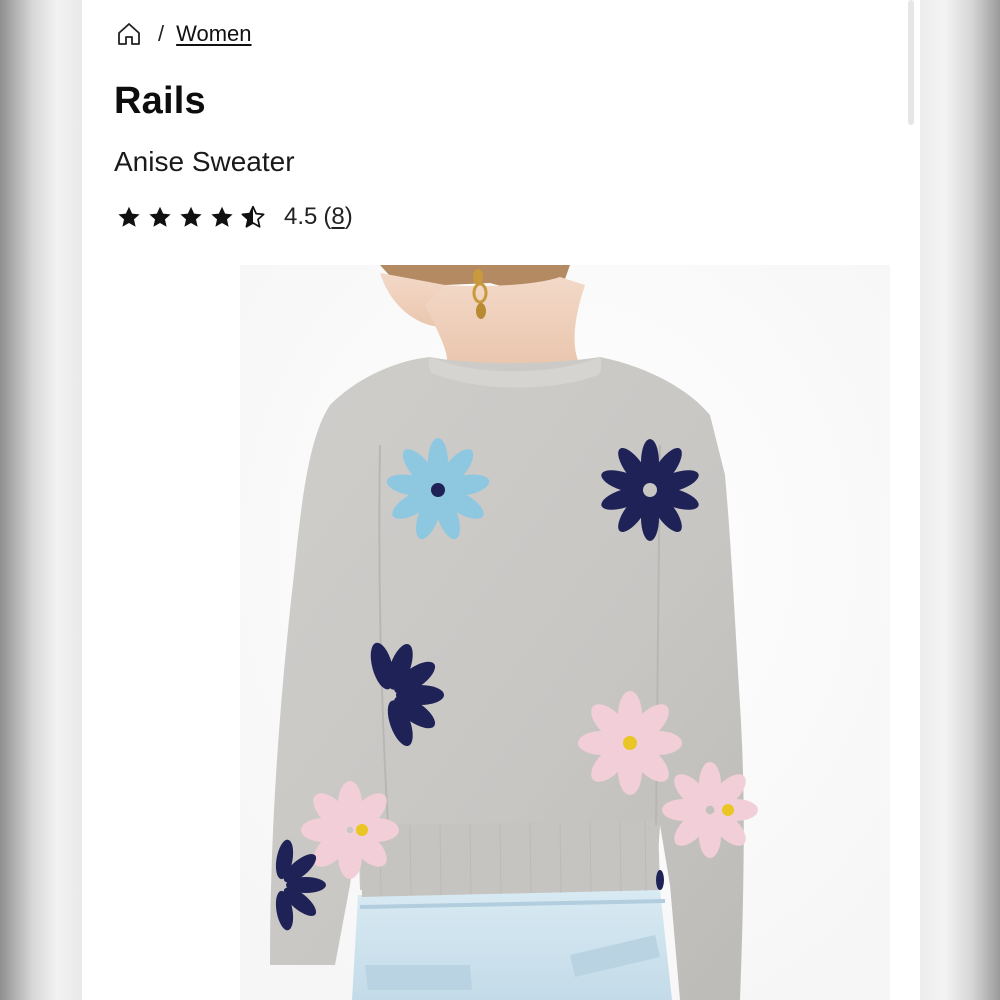 The width and height of the screenshot is (1000, 1000). I want to click on scrollbar, so click(911, 62).